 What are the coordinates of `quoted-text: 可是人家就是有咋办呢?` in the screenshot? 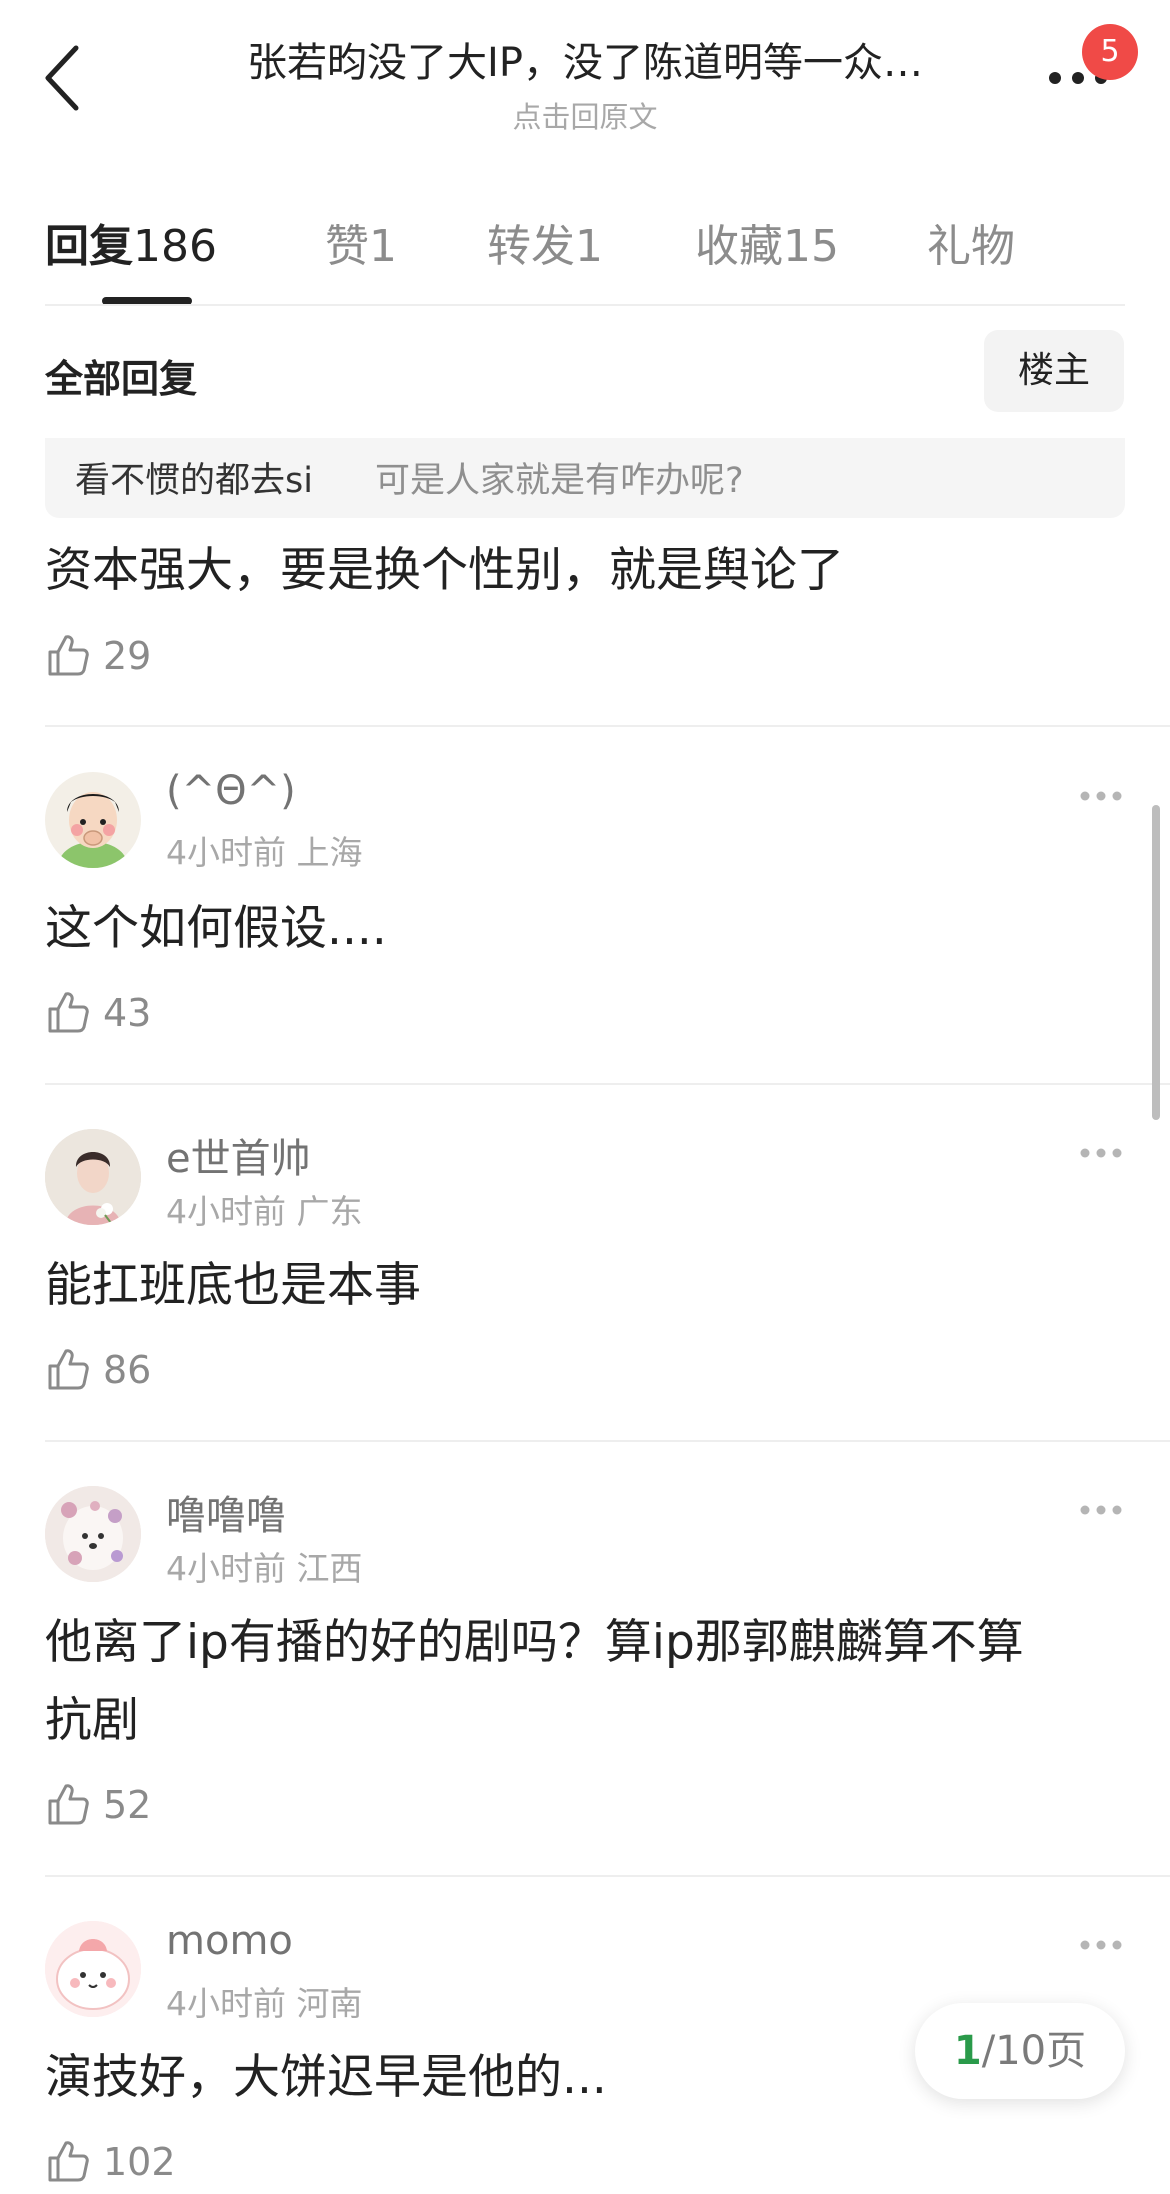 It's located at (559, 481).